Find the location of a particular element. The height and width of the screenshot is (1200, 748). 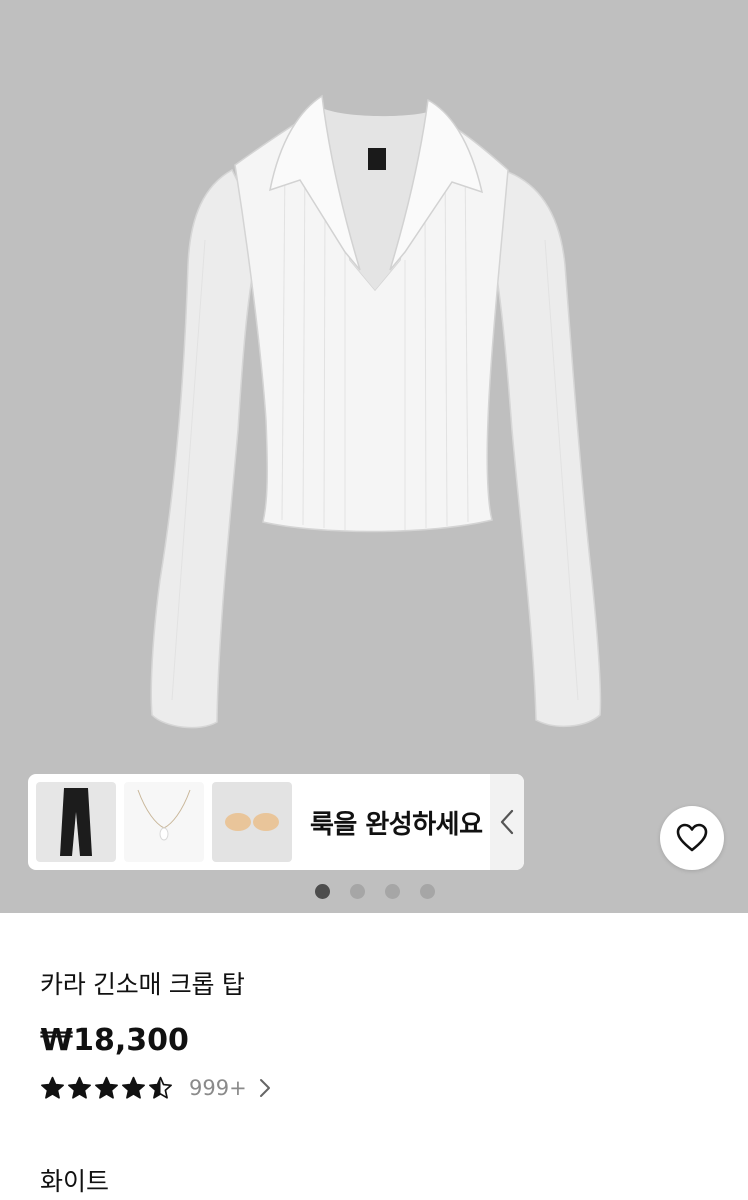

look-collapse-button is located at coordinates (507, 822).